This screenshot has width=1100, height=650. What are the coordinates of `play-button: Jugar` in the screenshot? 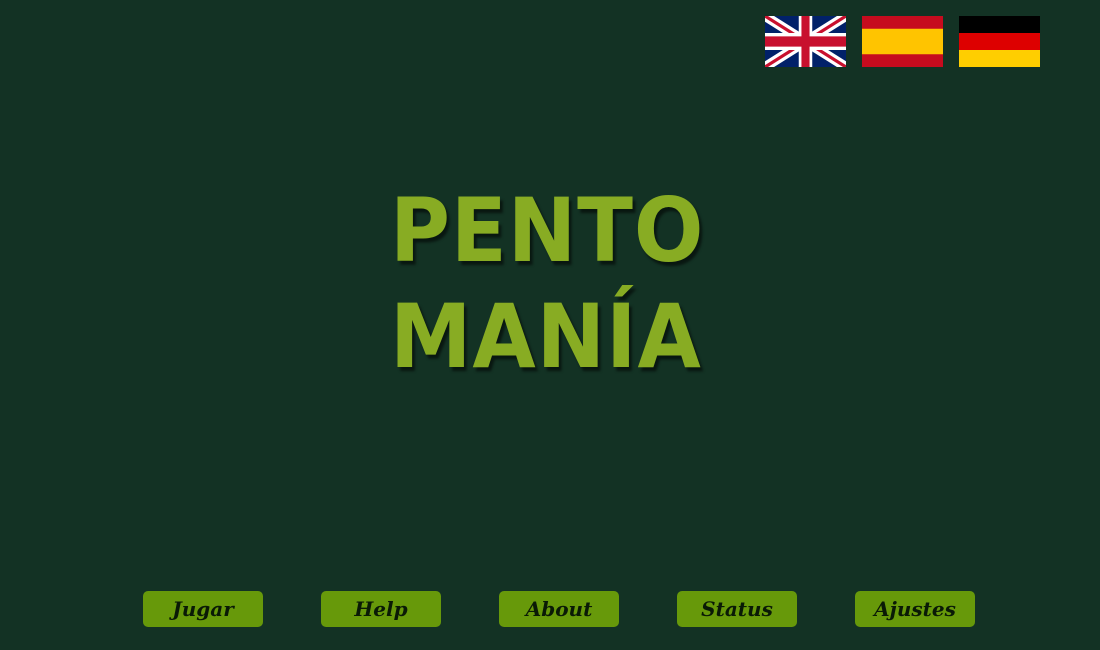 It's located at (203, 609).